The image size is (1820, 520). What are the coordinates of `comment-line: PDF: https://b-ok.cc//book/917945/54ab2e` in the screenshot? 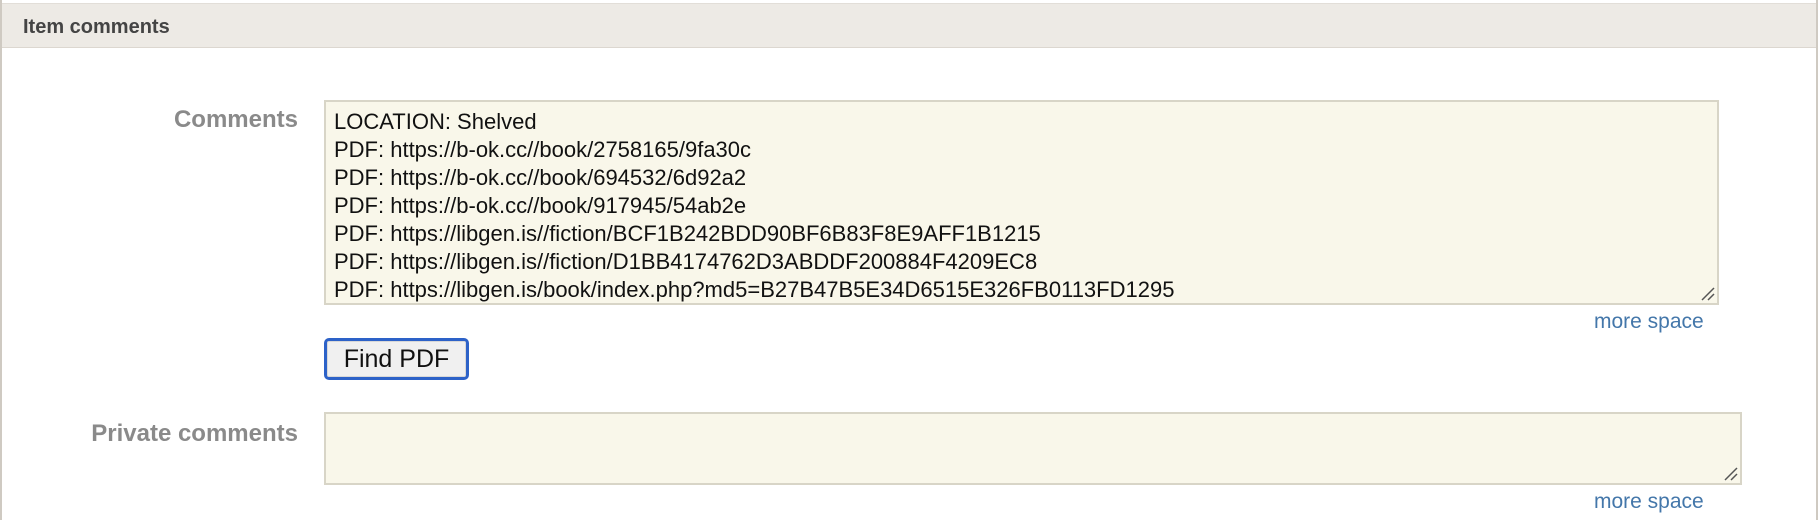 It's located at (540, 205).